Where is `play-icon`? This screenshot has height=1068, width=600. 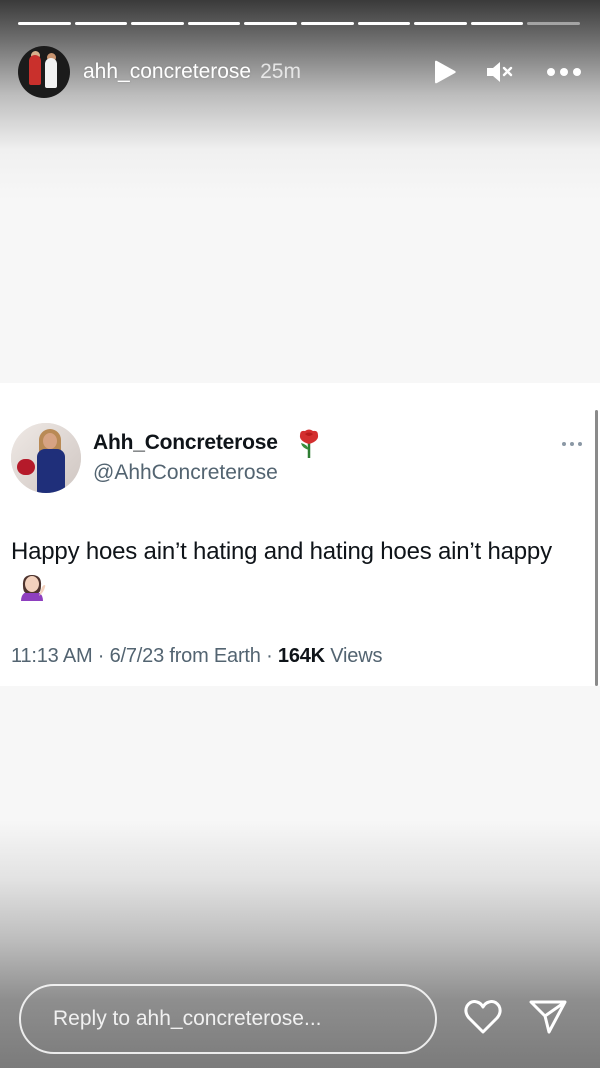
play-icon is located at coordinates (446, 72).